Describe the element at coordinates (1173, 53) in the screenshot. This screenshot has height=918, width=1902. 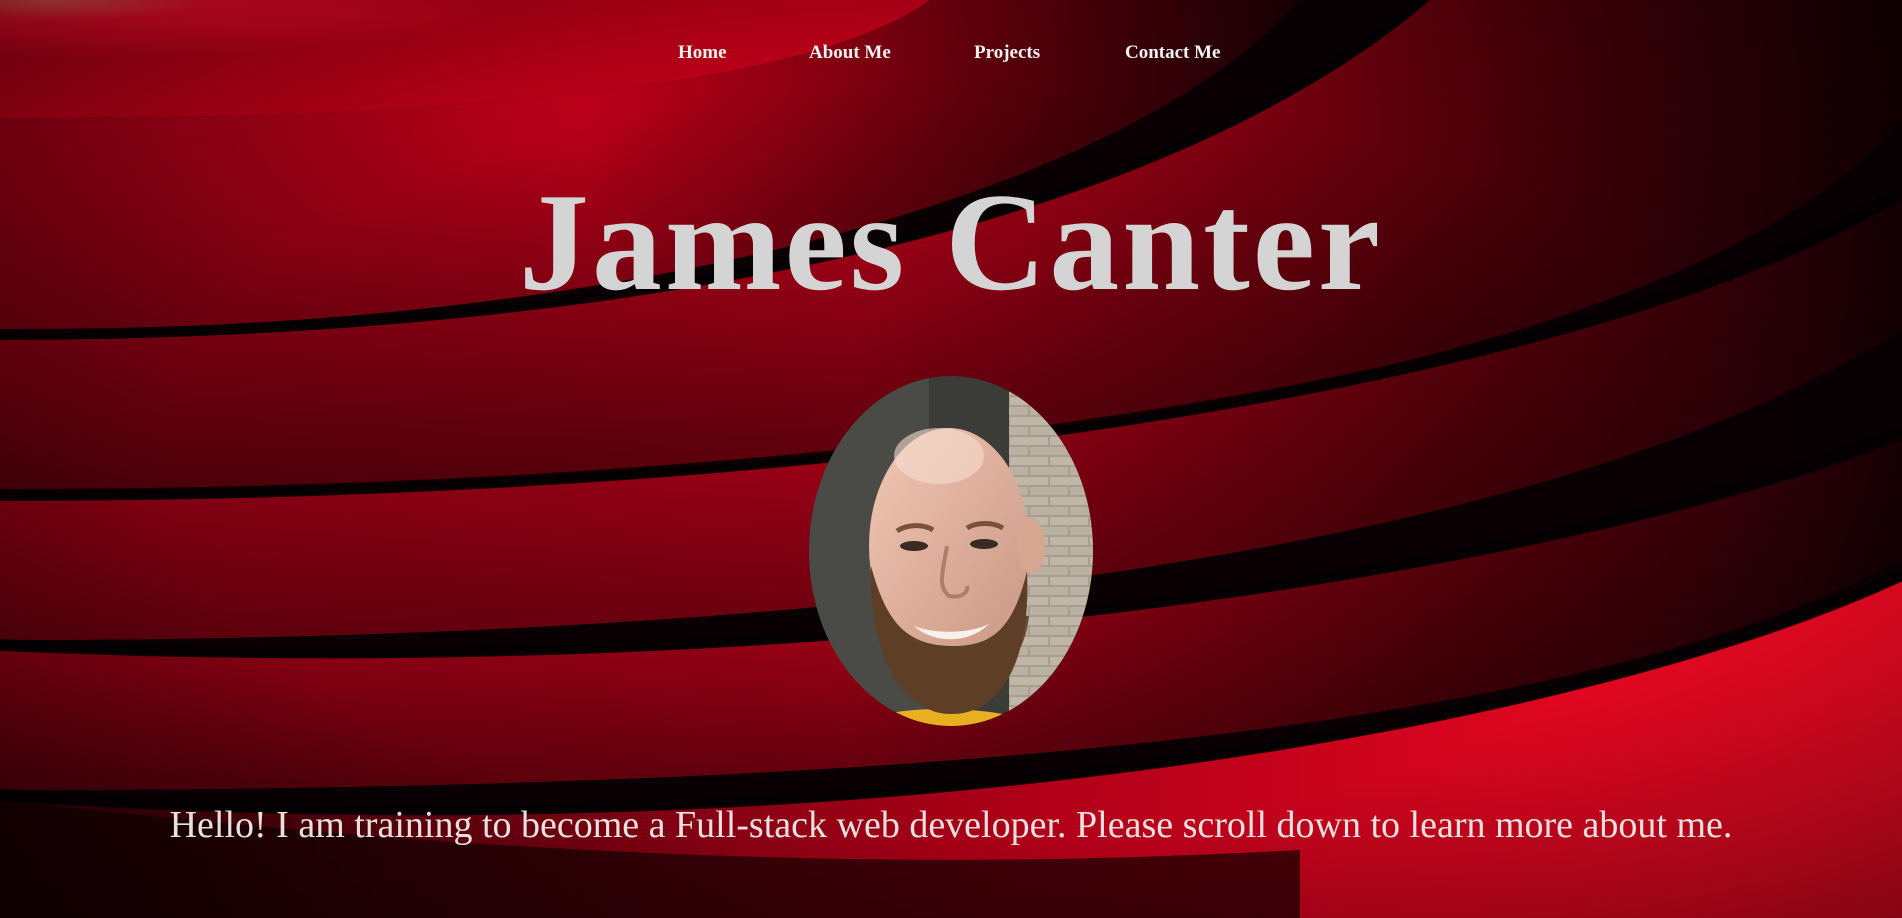
I see `nav-link-contact-me: Contact Me` at that location.